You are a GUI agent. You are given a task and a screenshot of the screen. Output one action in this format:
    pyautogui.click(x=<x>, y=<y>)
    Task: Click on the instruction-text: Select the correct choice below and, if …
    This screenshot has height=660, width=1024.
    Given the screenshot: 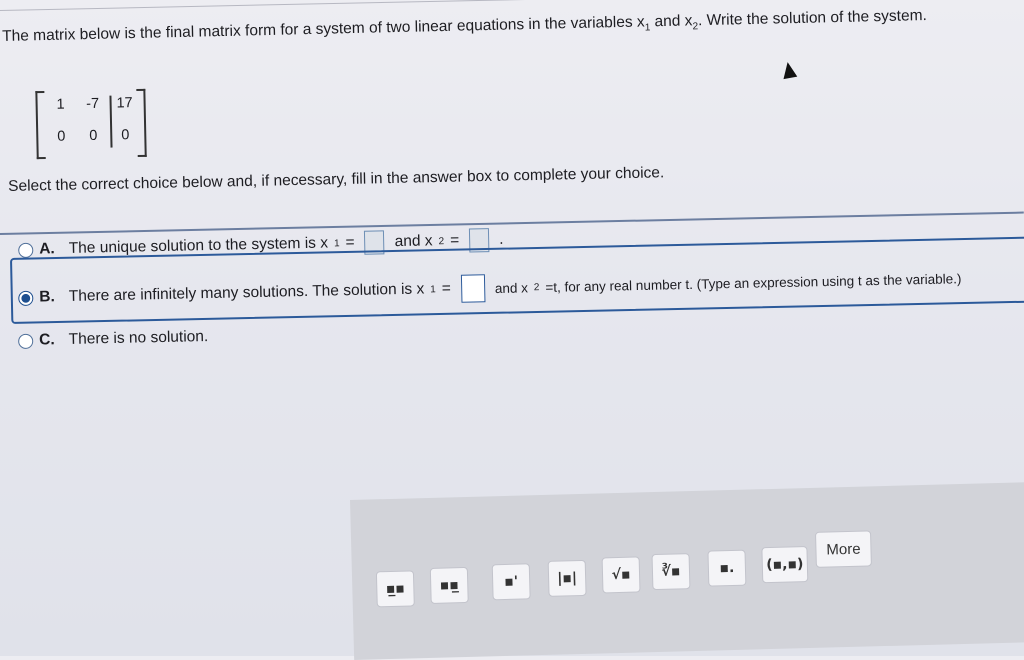 What is the action you would take?
    pyautogui.click(x=336, y=179)
    